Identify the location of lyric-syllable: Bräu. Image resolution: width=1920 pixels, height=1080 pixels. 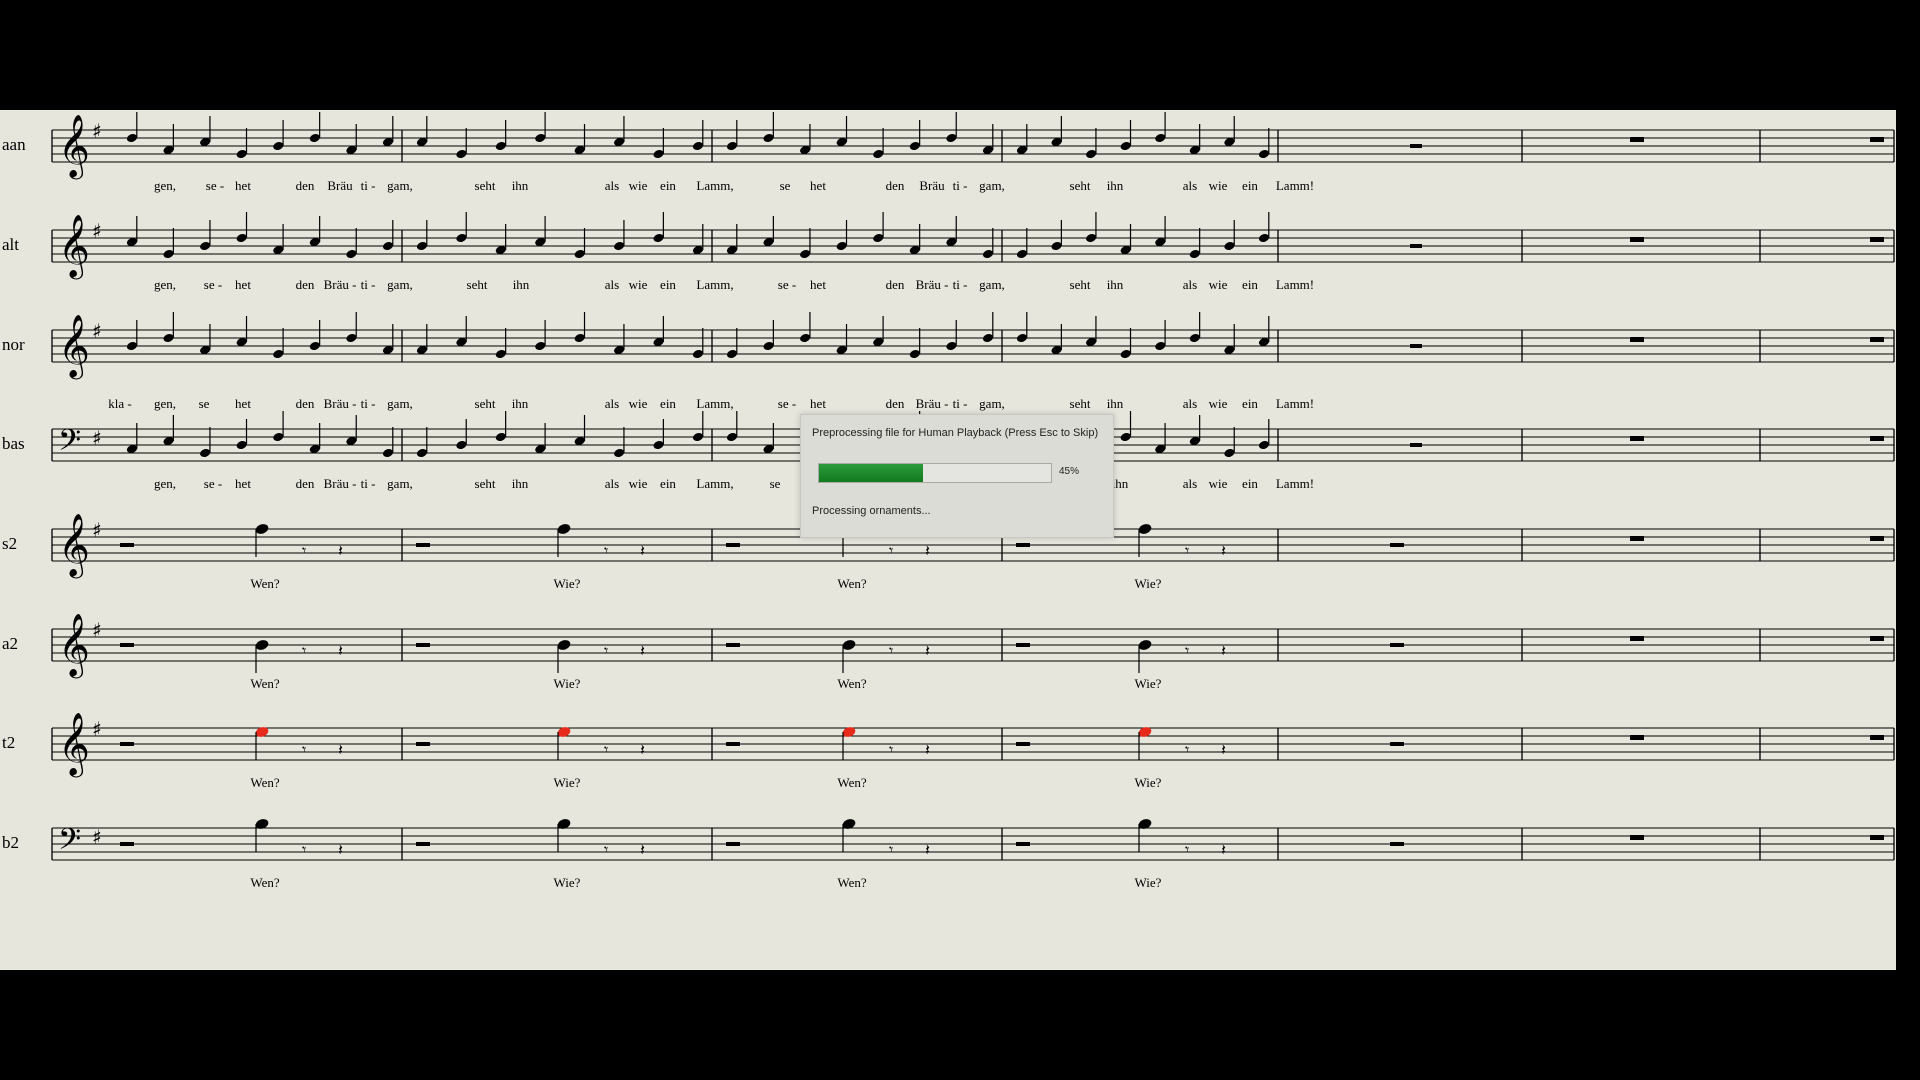
(932, 185).